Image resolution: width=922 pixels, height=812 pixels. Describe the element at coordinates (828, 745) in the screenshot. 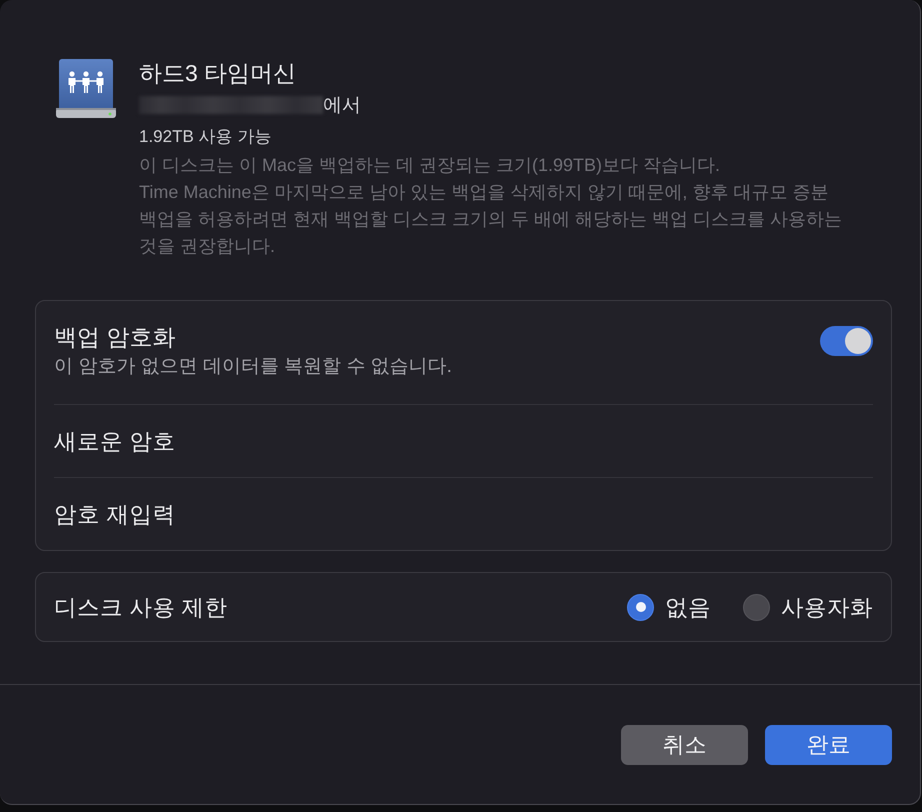

I see `done-button: 완료` at that location.